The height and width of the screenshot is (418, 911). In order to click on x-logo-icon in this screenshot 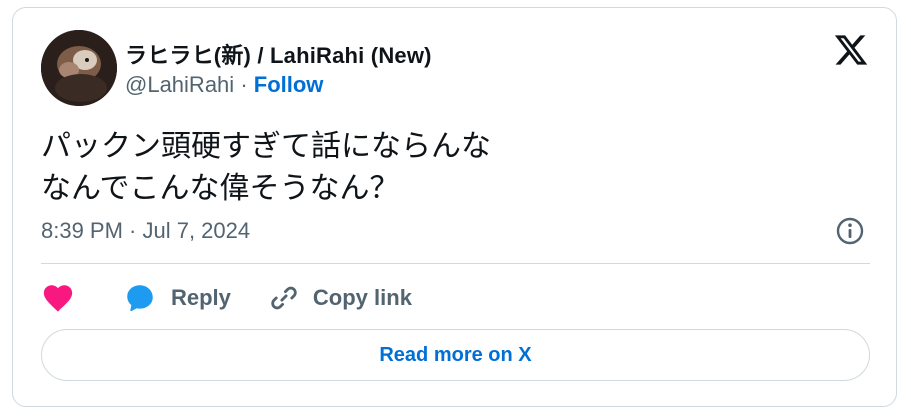, I will do `click(851, 50)`.